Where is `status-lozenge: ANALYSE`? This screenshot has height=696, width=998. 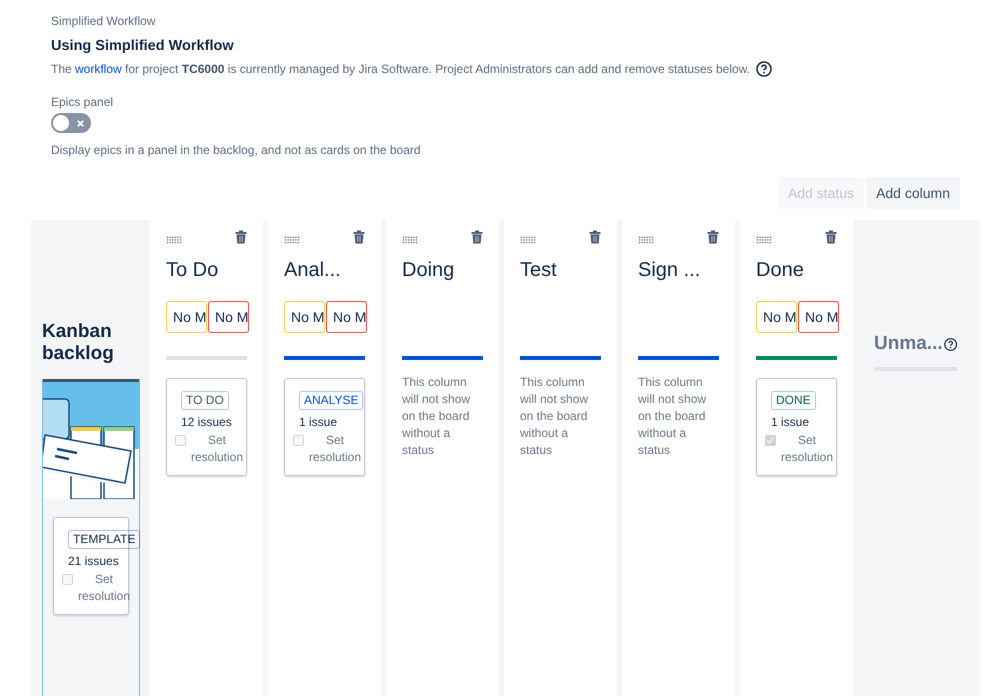
status-lozenge: ANALYSE is located at coordinates (331, 400).